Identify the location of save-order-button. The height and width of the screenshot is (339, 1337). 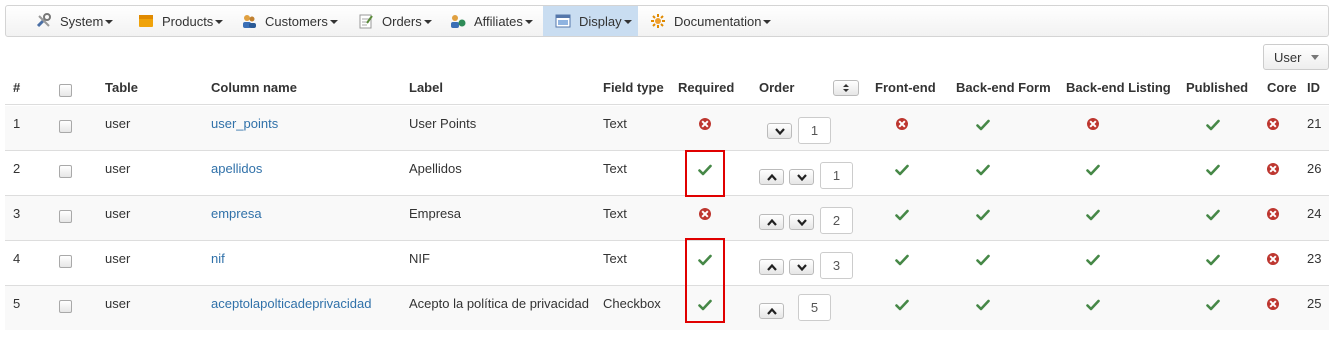
(846, 88).